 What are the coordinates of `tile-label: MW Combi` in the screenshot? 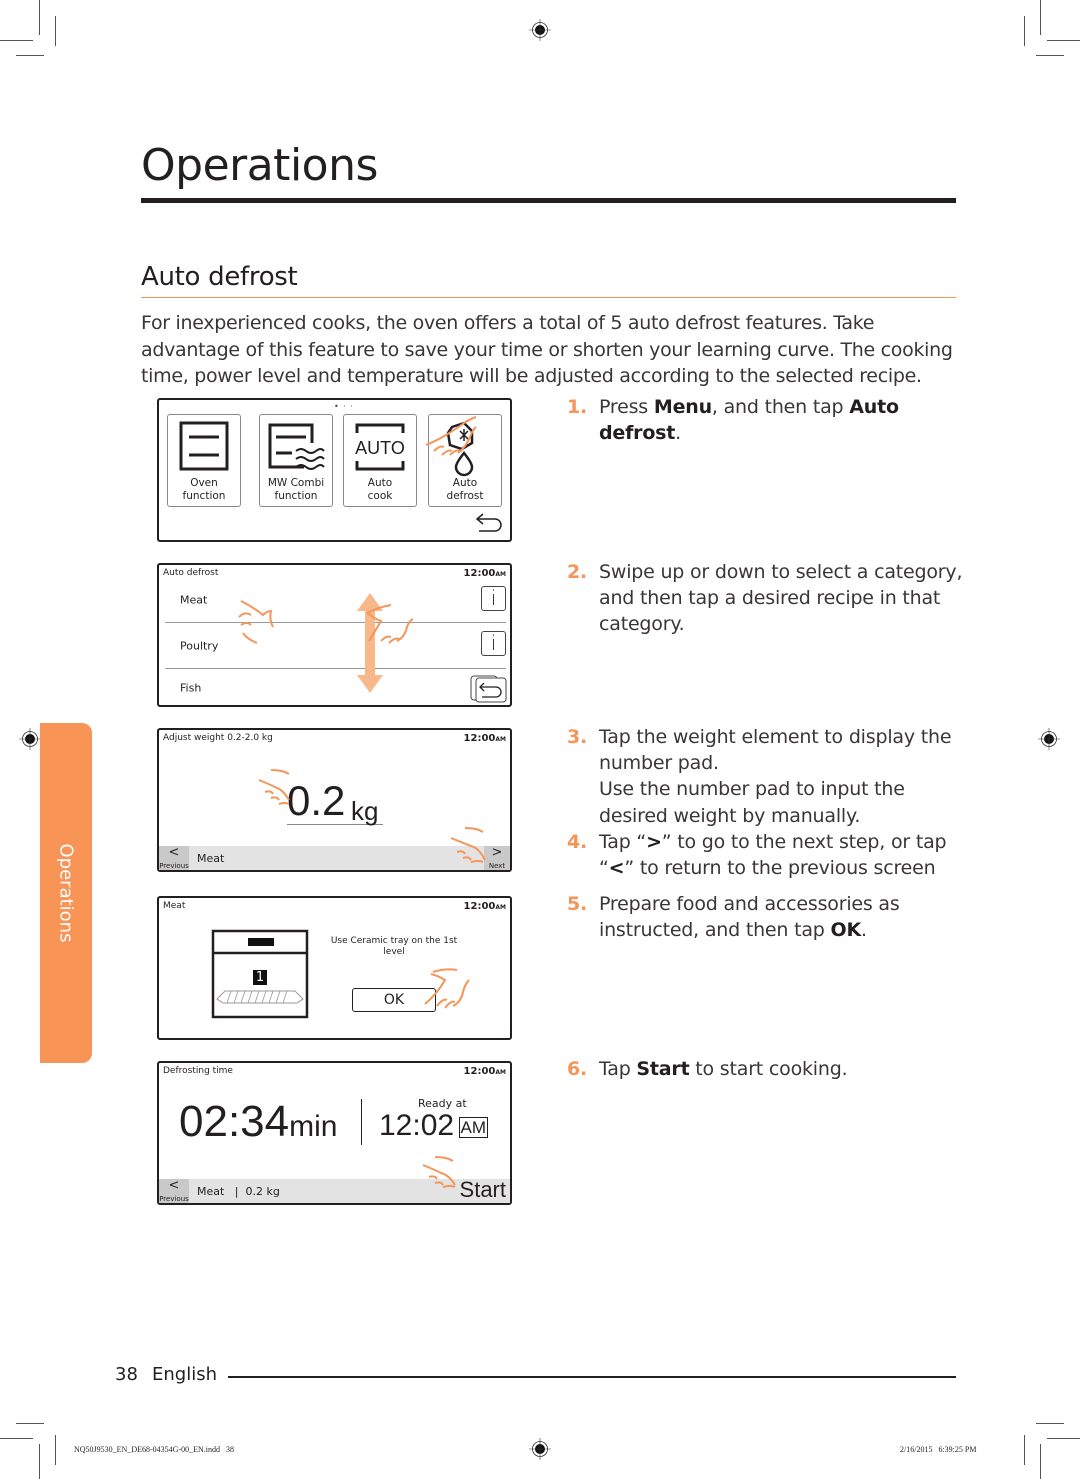 It's located at (296, 483).